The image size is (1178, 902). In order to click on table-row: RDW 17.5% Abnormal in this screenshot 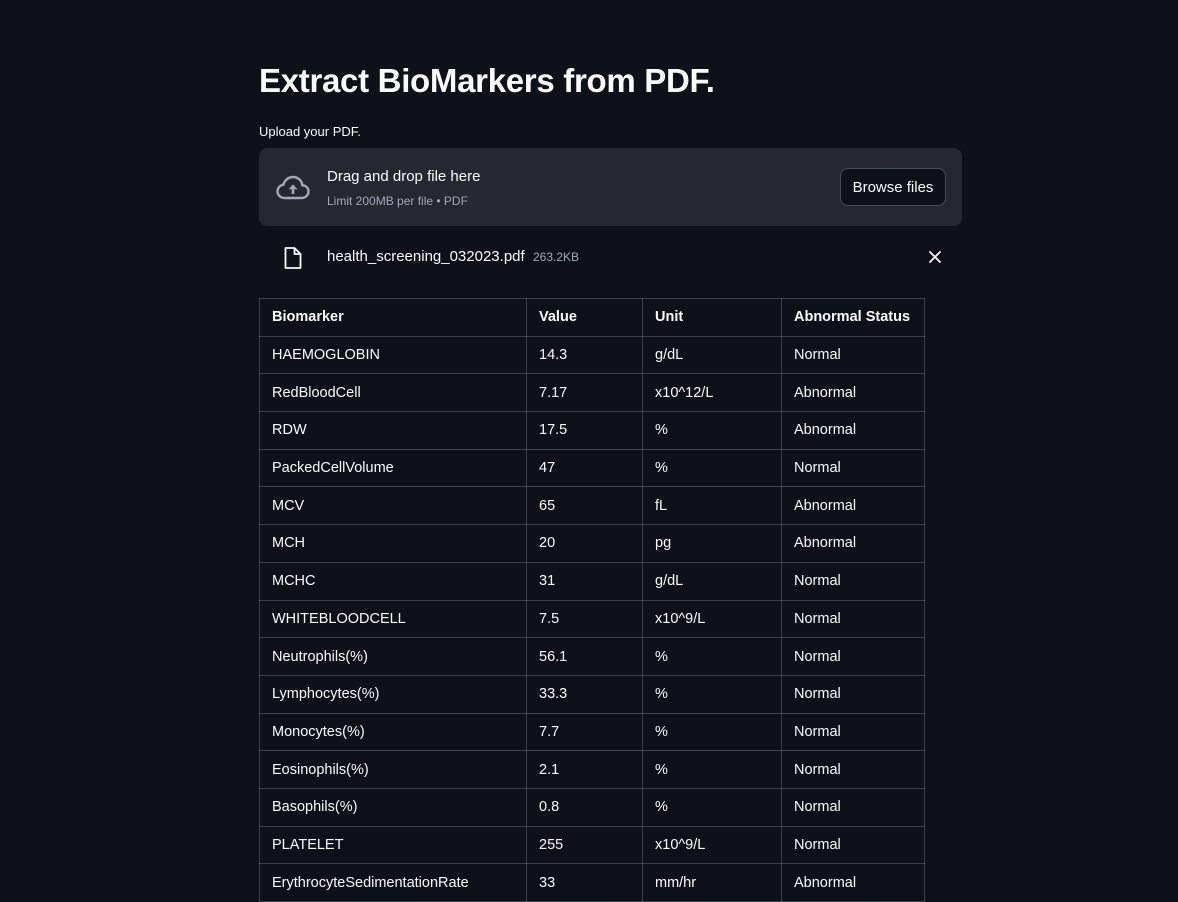, I will do `click(592, 430)`.